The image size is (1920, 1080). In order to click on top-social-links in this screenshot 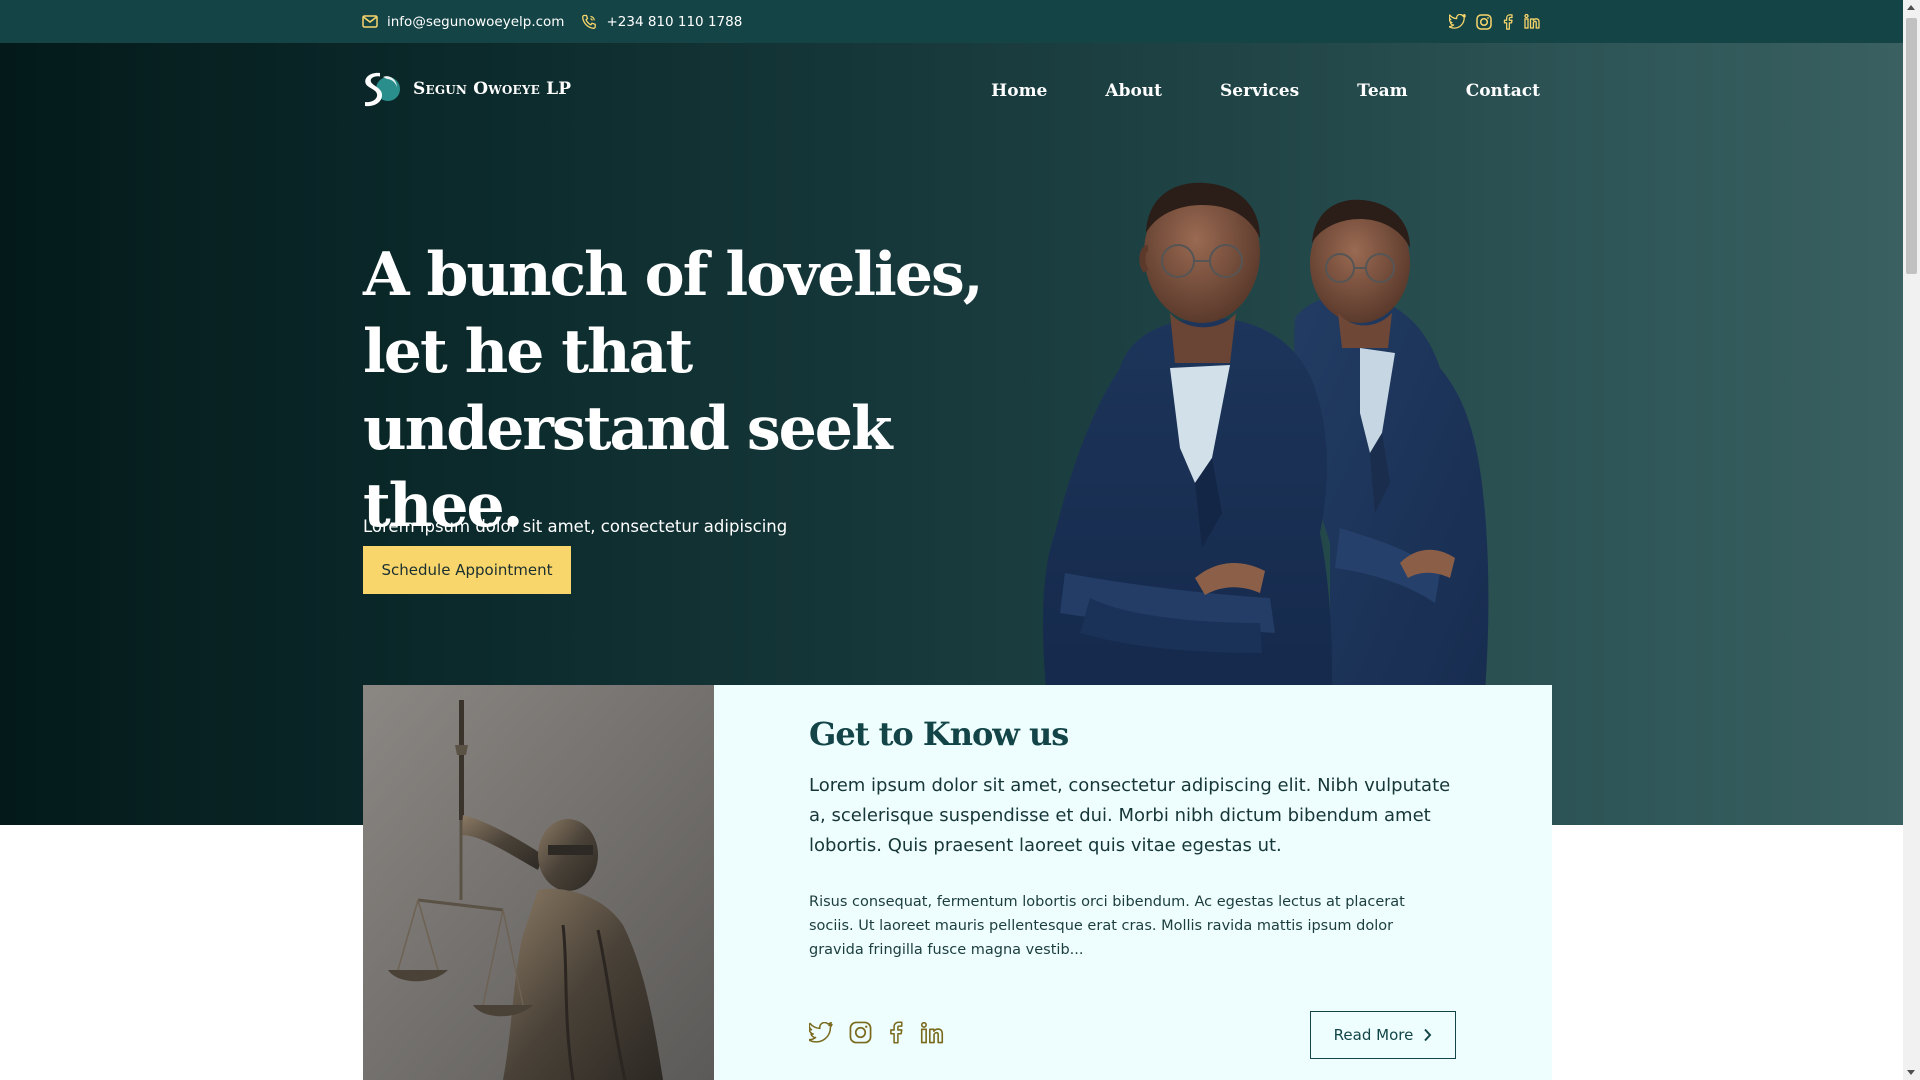, I will do `click(1494, 21)`.